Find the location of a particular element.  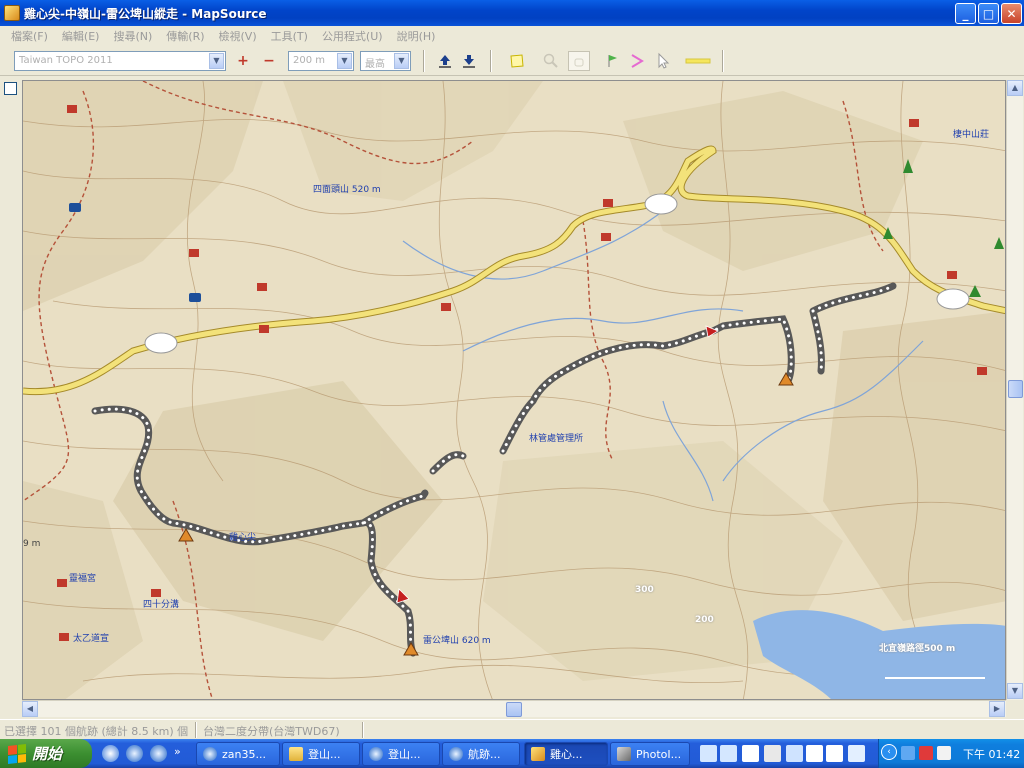

hand-icon is located at coordinates (579, 62).